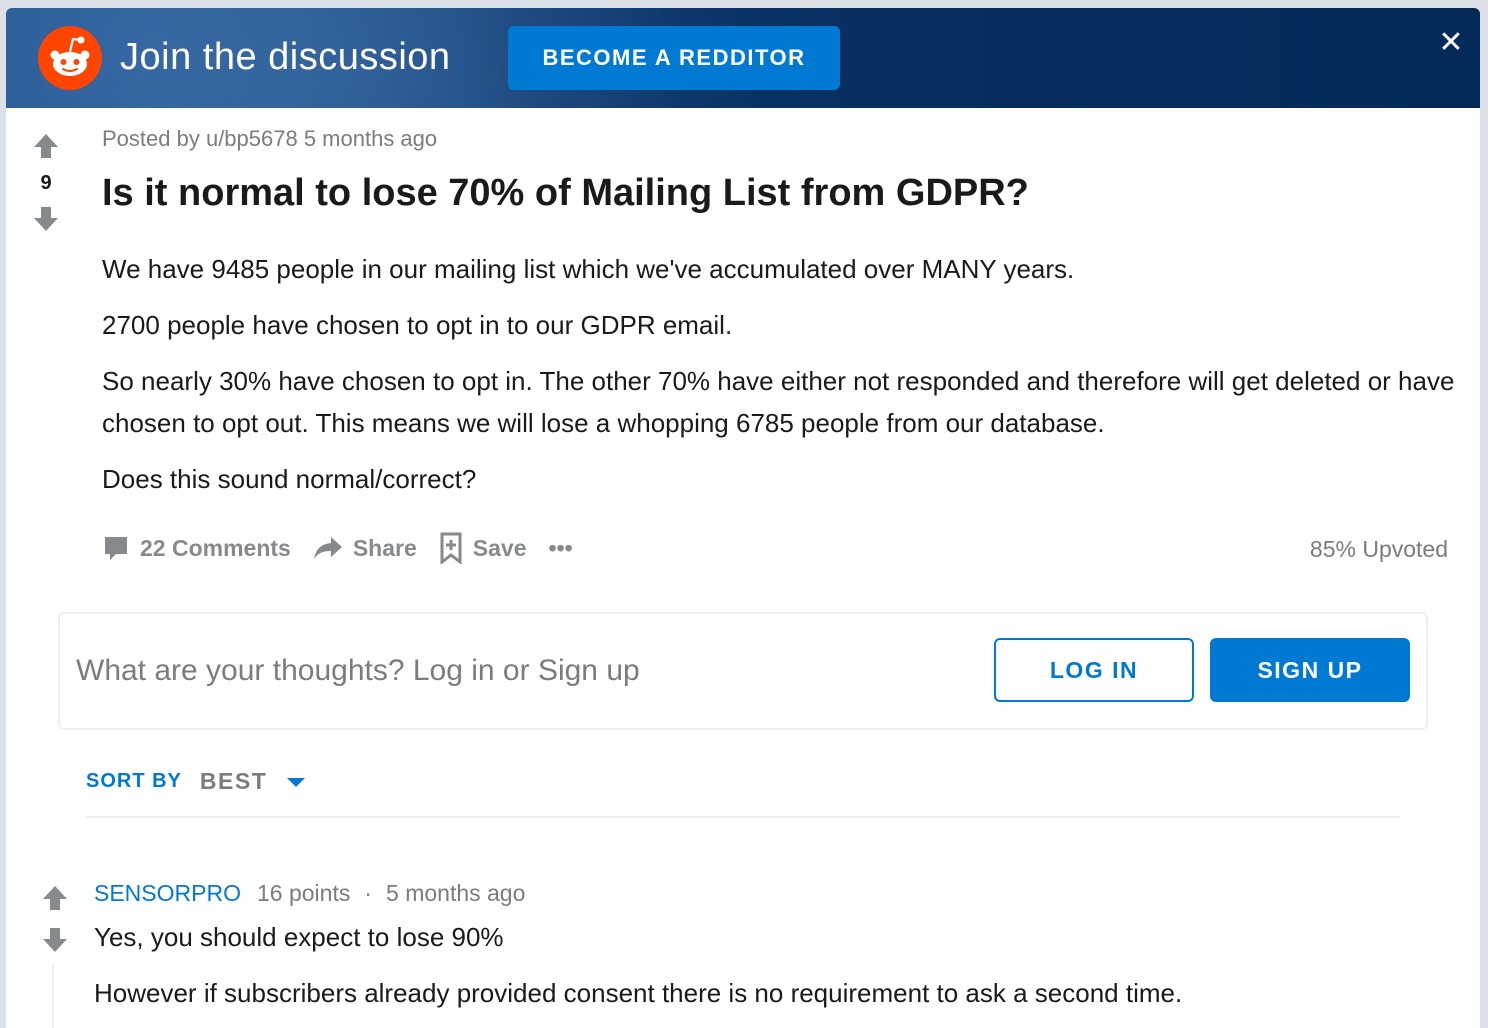 This screenshot has width=1488, height=1028. I want to click on share-button: Share, so click(365, 548).